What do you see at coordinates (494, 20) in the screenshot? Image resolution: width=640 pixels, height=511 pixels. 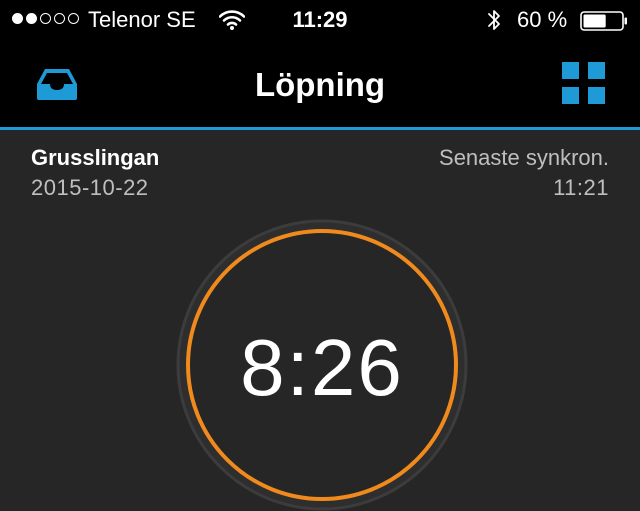 I see `bluetooth-icon` at bounding box center [494, 20].